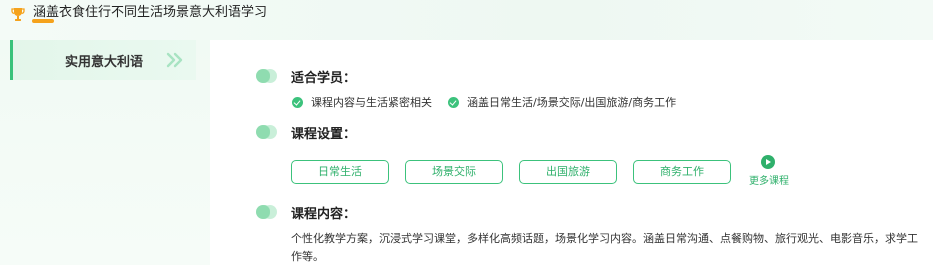  What do you see at coordinates (174, 60) in the screenshot?
I see `double-chevron-right-icon` at bounding box center [174, 60].